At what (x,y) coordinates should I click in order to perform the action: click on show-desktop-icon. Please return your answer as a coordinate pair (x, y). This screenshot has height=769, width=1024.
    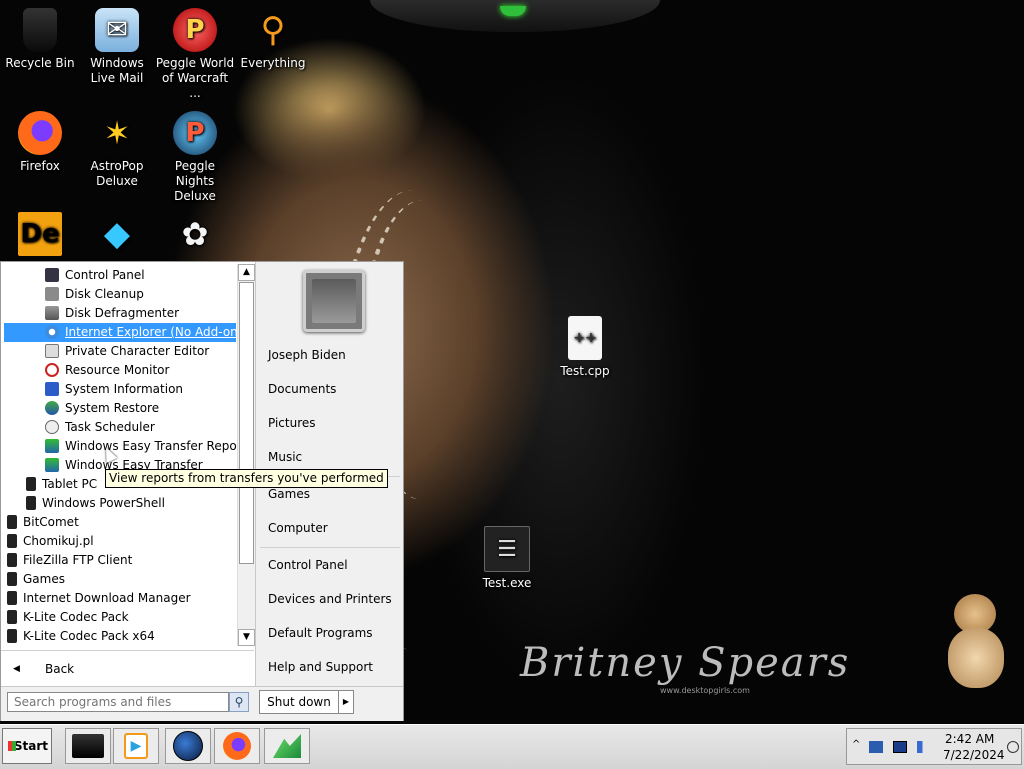
    Looking at the image, I should click on (1013, 747).